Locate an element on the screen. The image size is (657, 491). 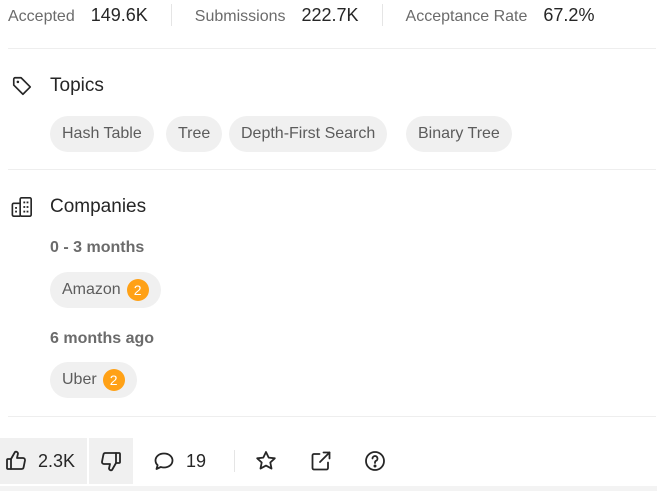
topics-title: Topics is located at coordinates (77, 85).